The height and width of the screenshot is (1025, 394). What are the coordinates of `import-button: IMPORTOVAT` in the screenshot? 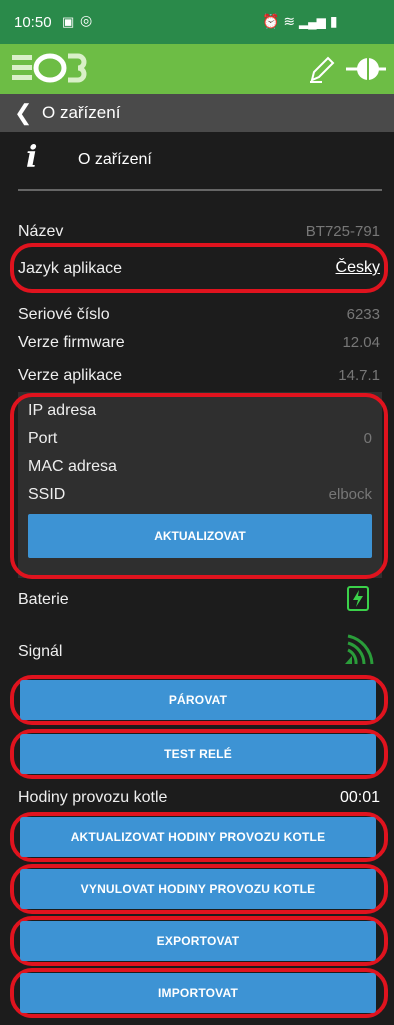 It's located at (198, 993).